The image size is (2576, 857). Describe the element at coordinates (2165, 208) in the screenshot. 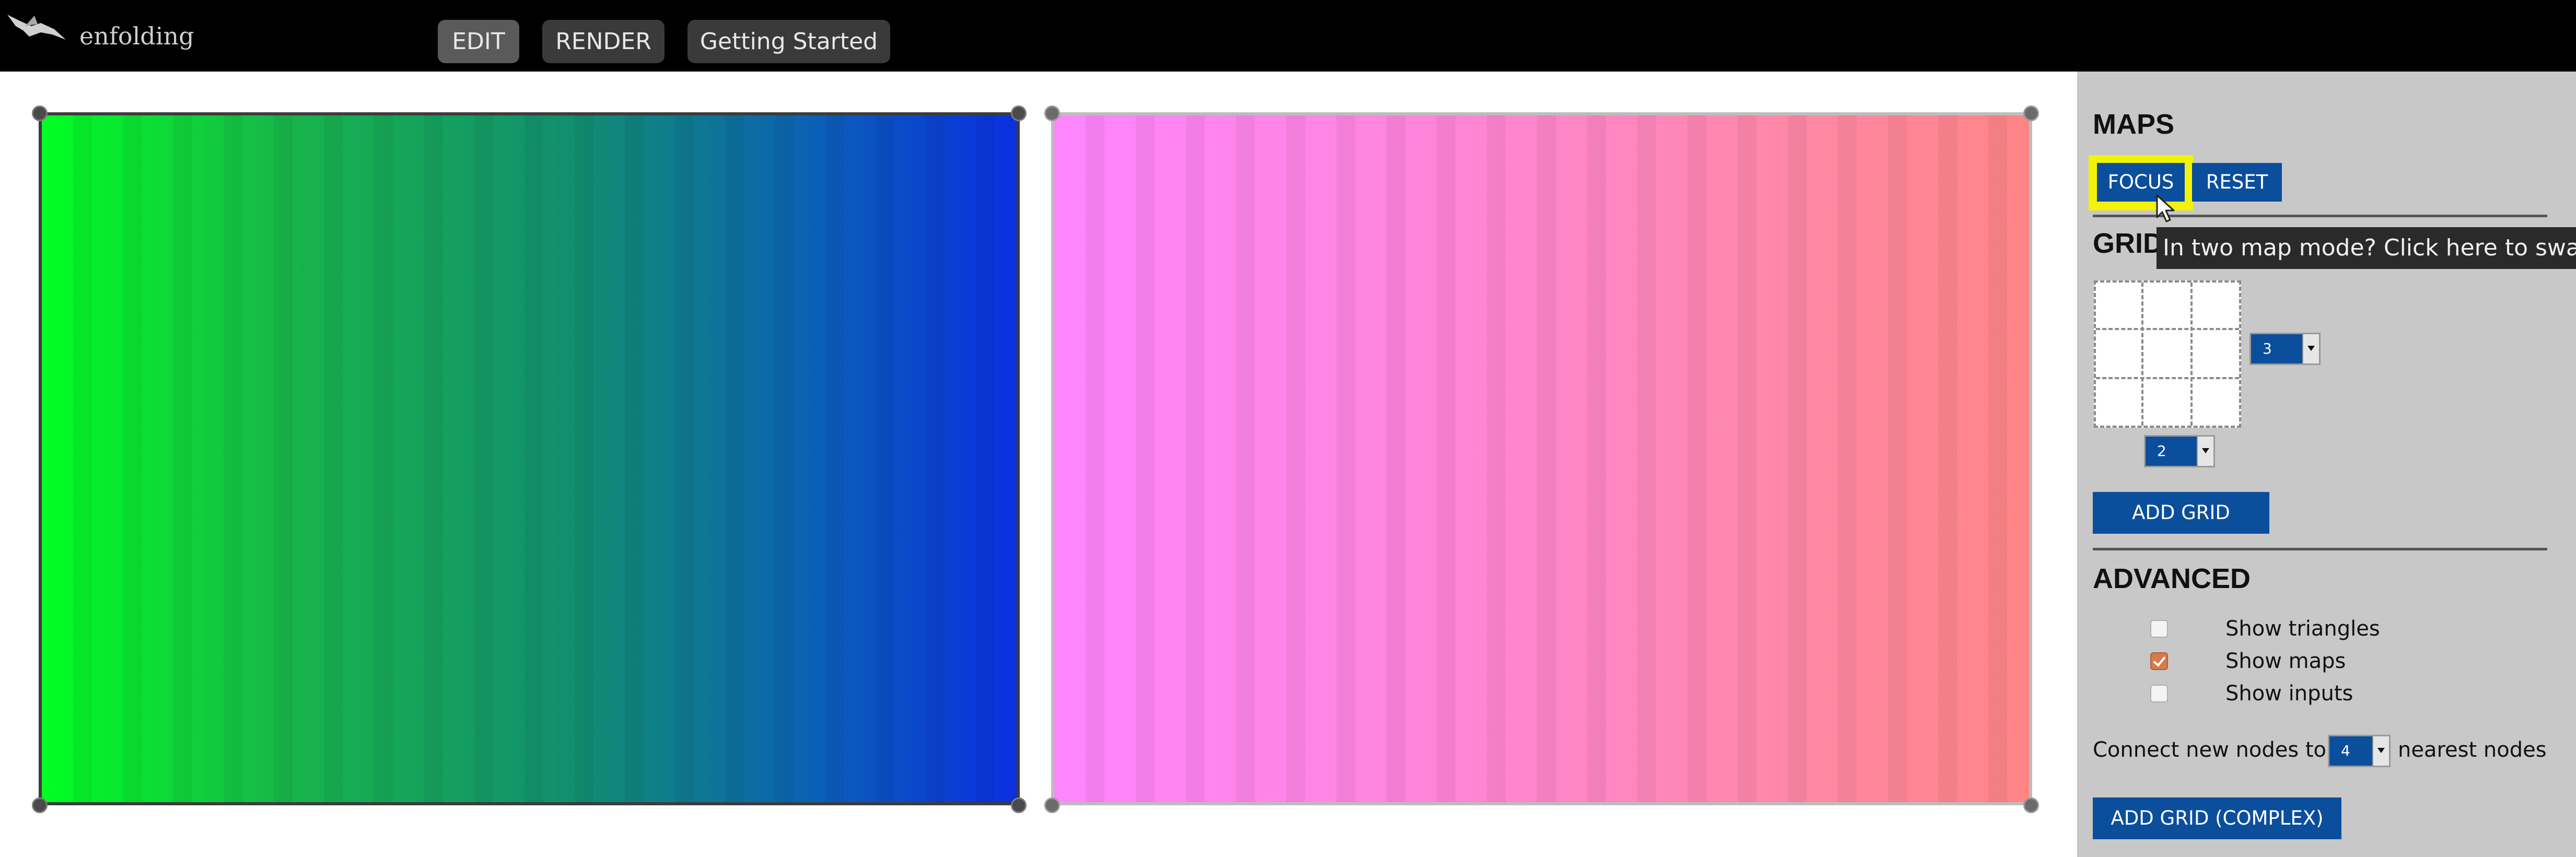

I see `mouse-cursor-icon` at that location.